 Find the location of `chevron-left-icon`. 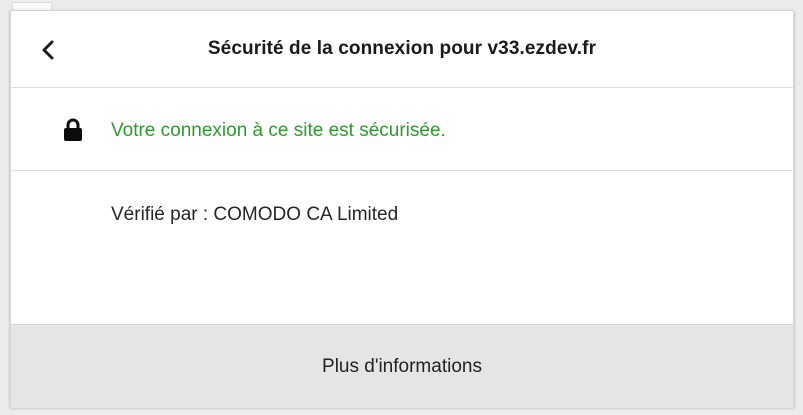

chevron-left-icon is located at coordinates (48, 50).